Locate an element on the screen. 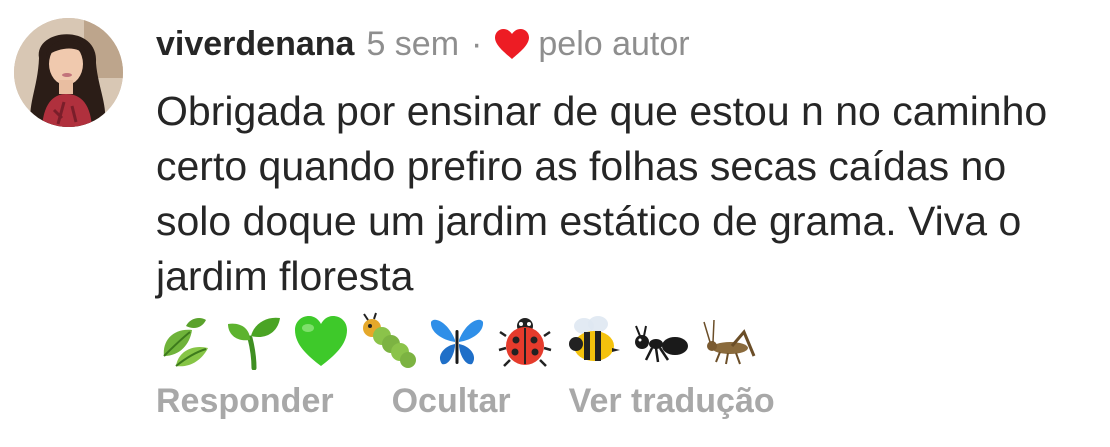  green-heart-emoji is located at coordinates (321, 341).